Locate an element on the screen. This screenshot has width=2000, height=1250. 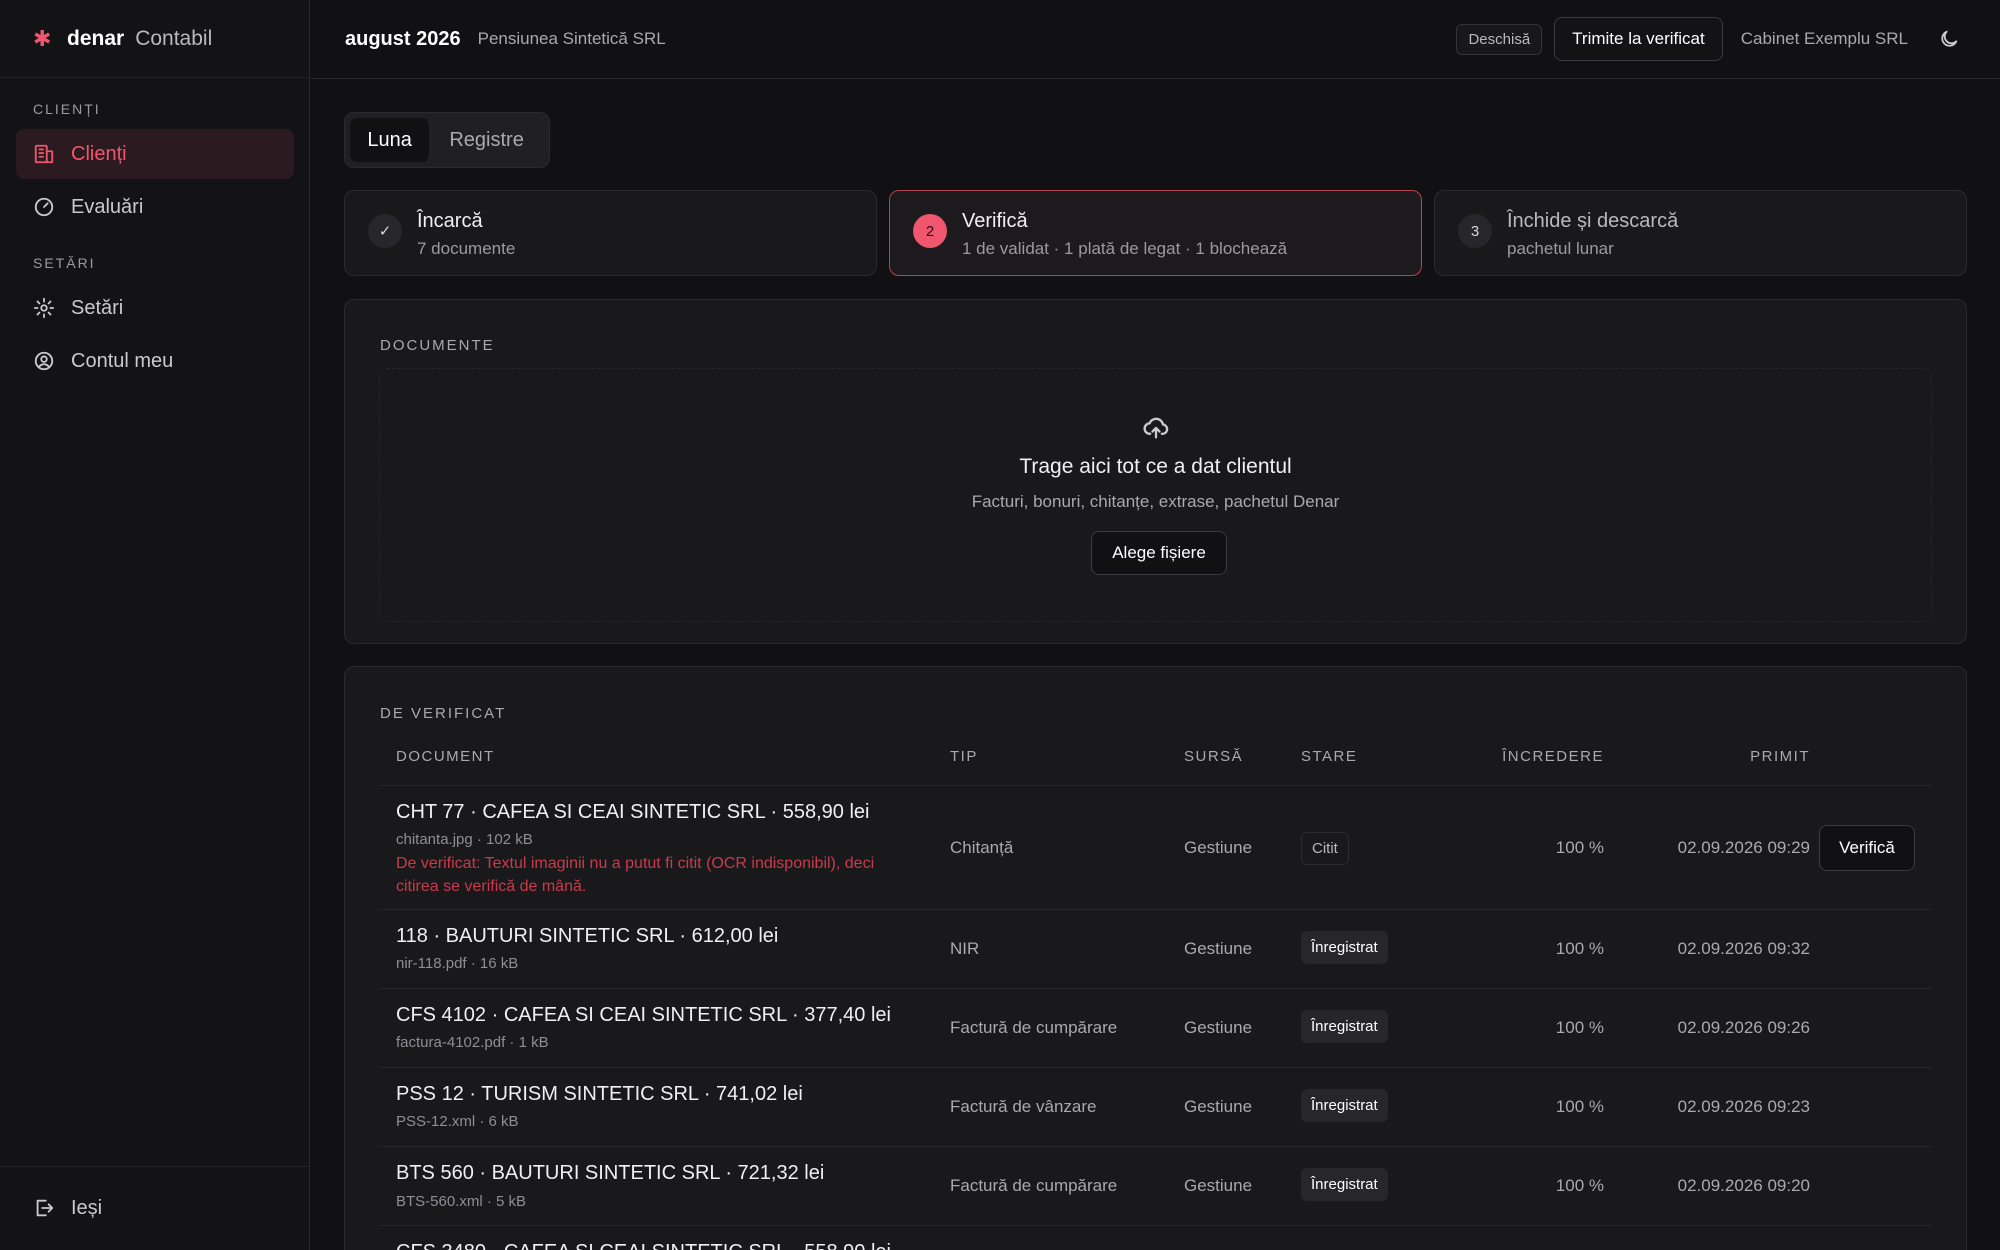
step-number: 2 is located at coordinates (930, 231).